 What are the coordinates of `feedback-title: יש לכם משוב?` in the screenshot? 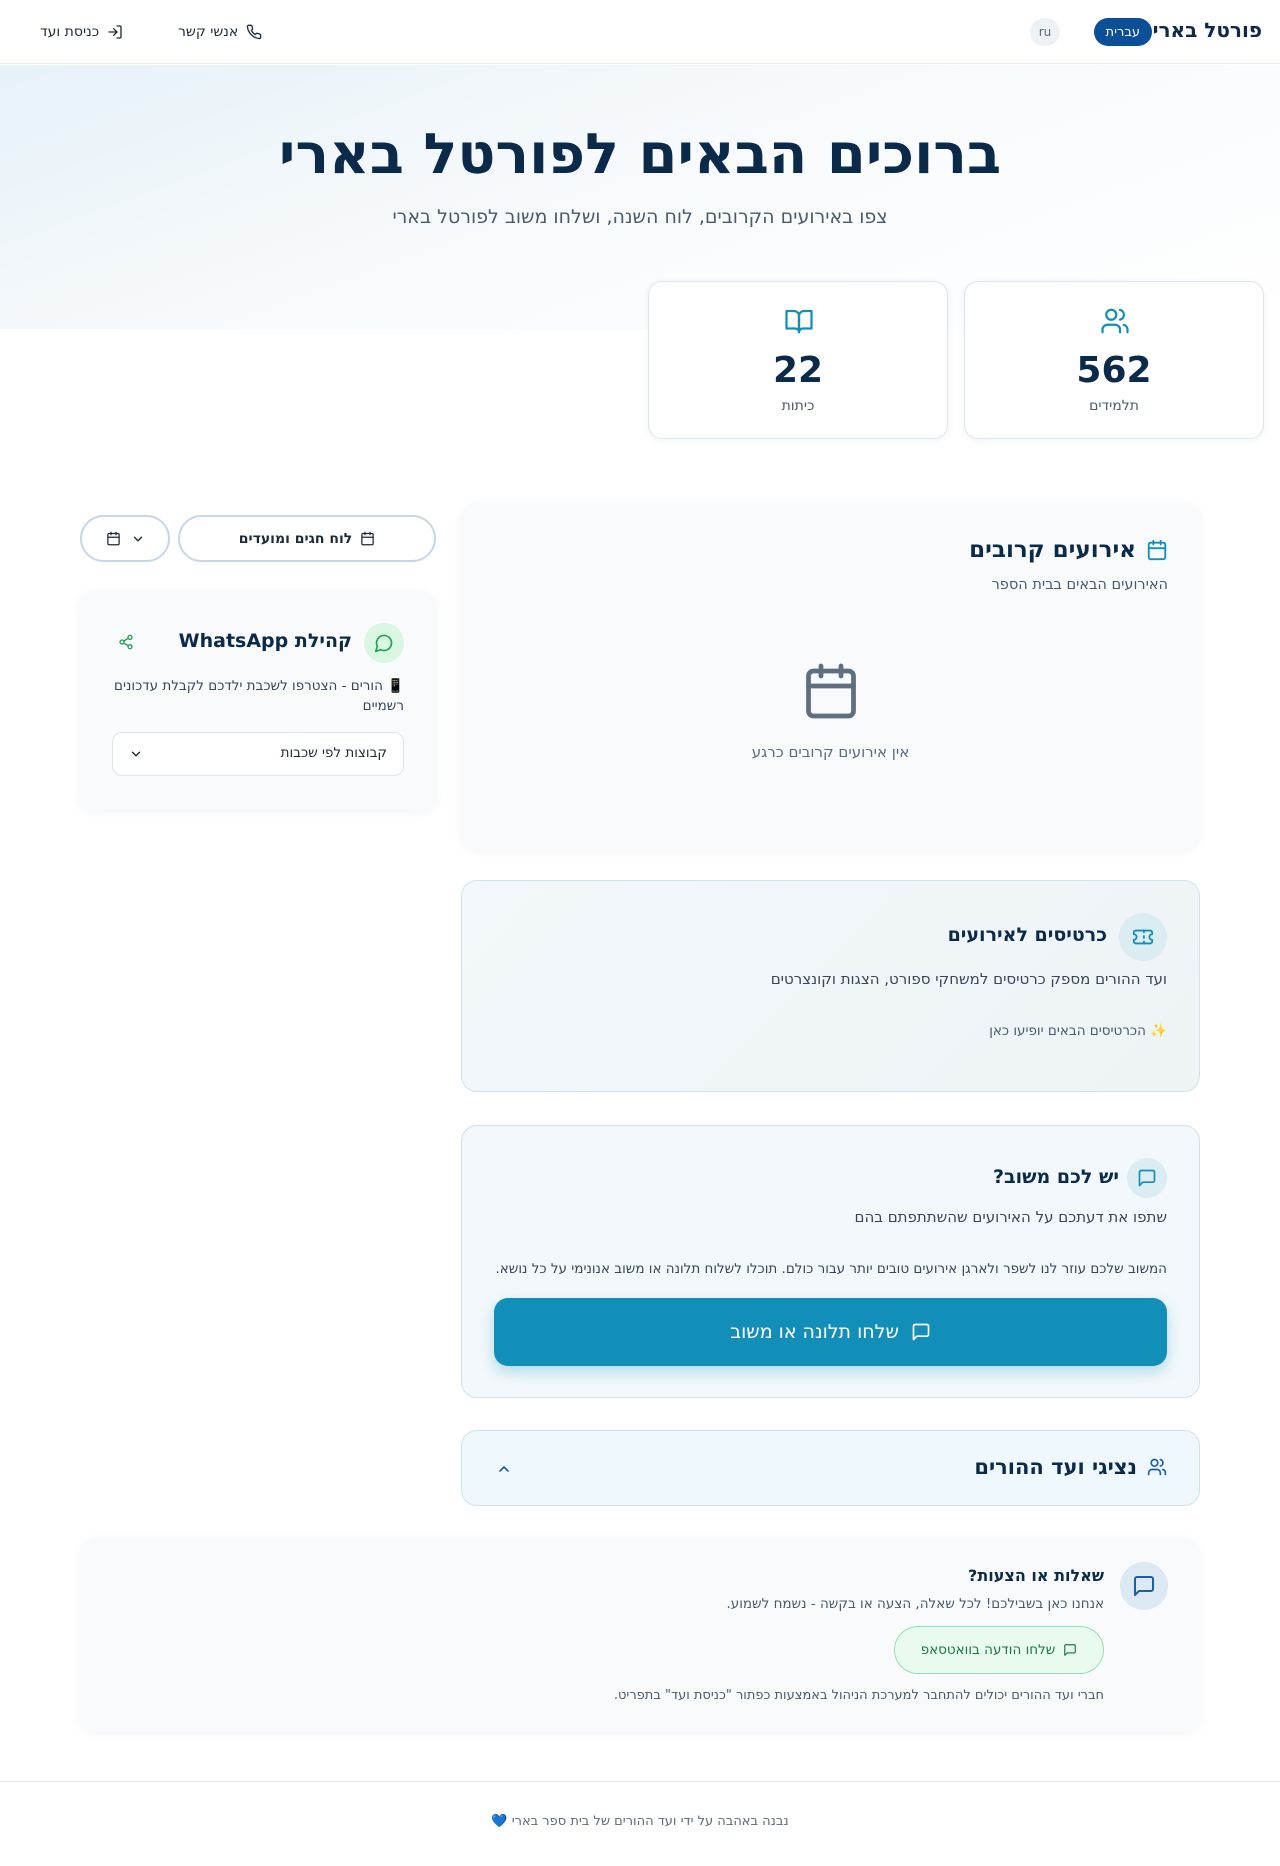 It's located at (1055, 1177).